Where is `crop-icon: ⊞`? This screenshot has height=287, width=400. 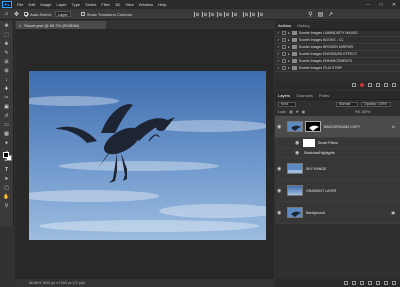 crop-icon: ⊞ is located at coordinates (7, 62).